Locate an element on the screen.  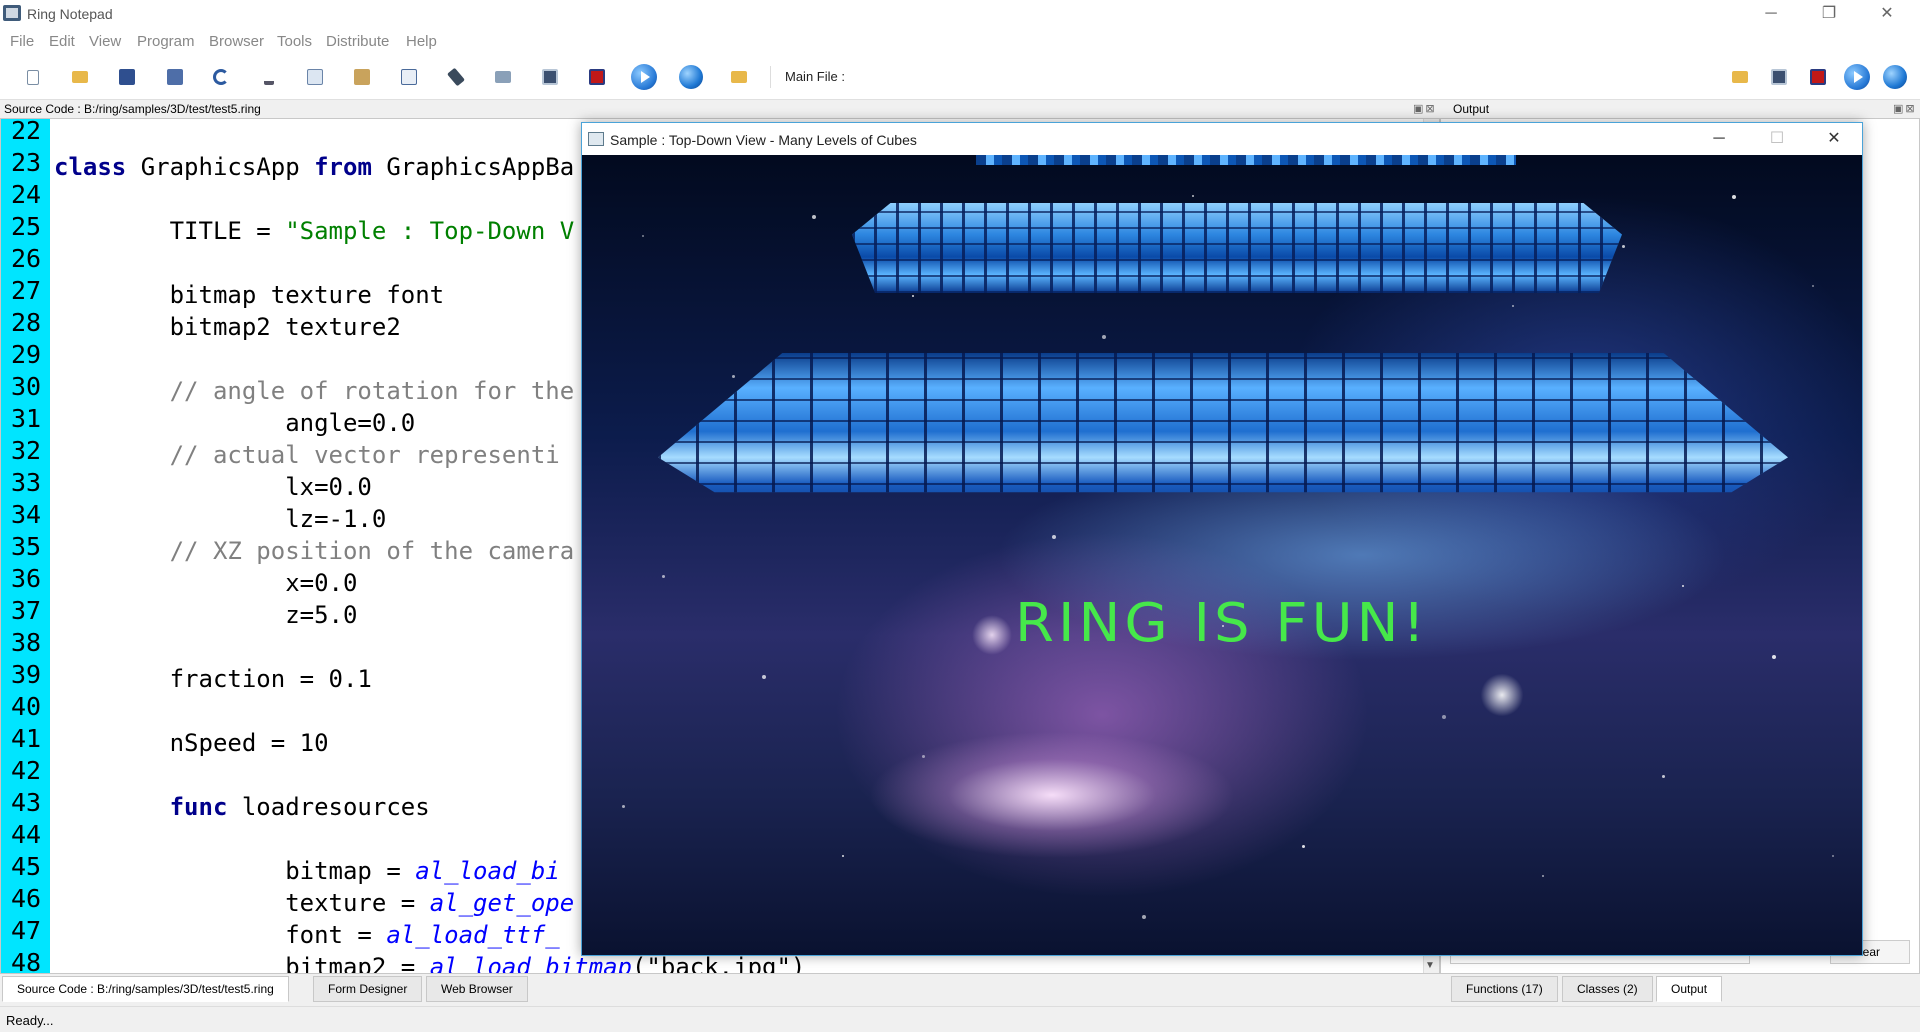
cube-slab-bottom is located at coordinates (1223, 440).